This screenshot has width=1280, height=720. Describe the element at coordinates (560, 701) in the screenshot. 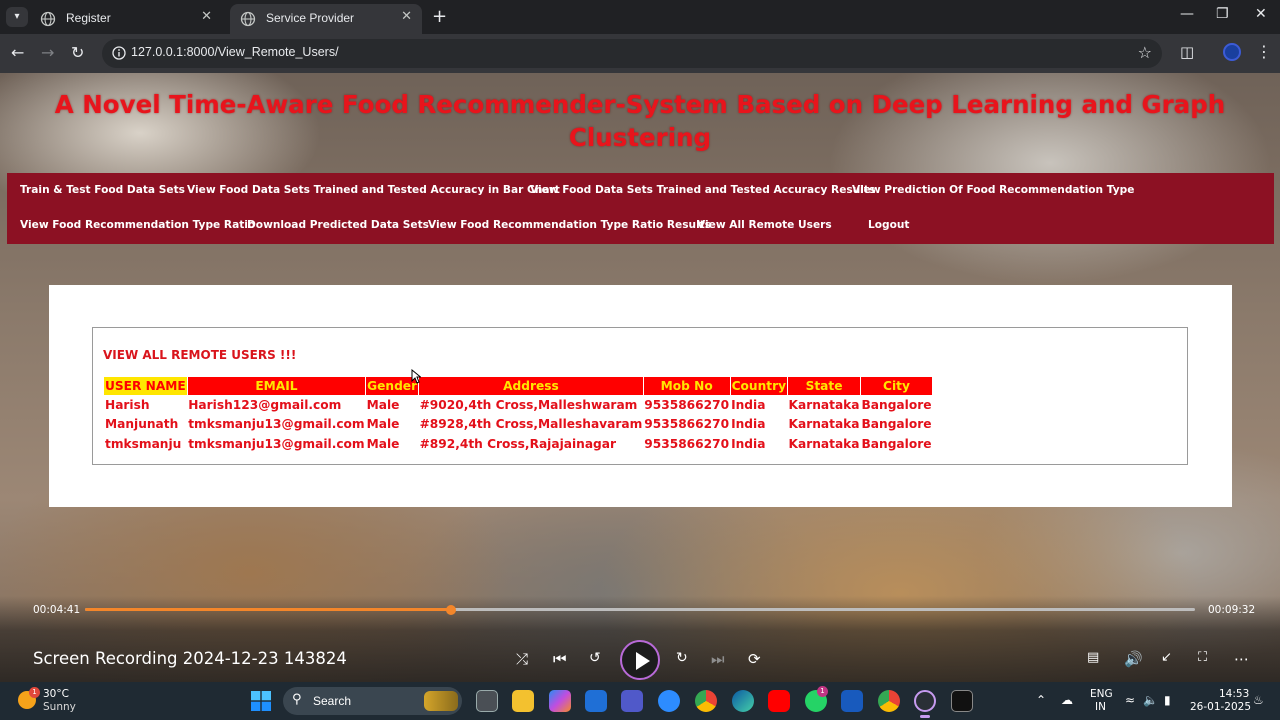

I see `copilot-icon` at that location.